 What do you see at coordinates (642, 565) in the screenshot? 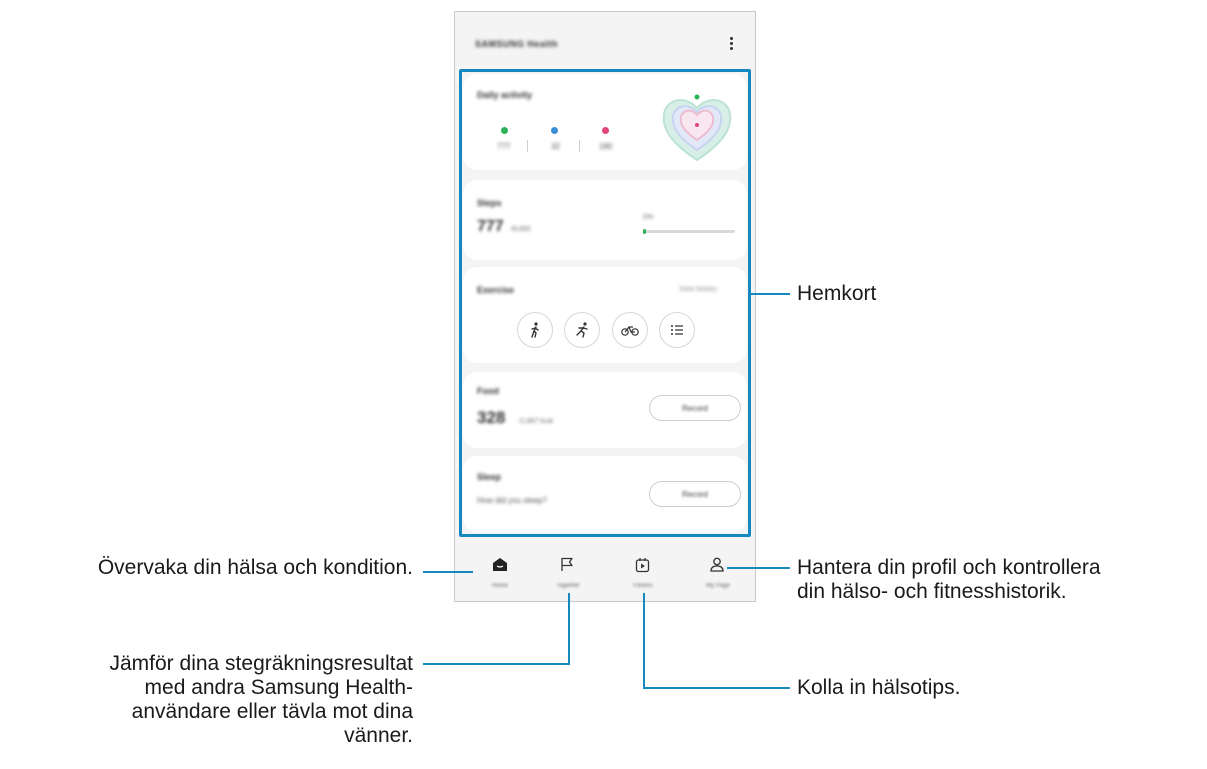
I see `play-calendar-icon` at bounding box center [642, 565].